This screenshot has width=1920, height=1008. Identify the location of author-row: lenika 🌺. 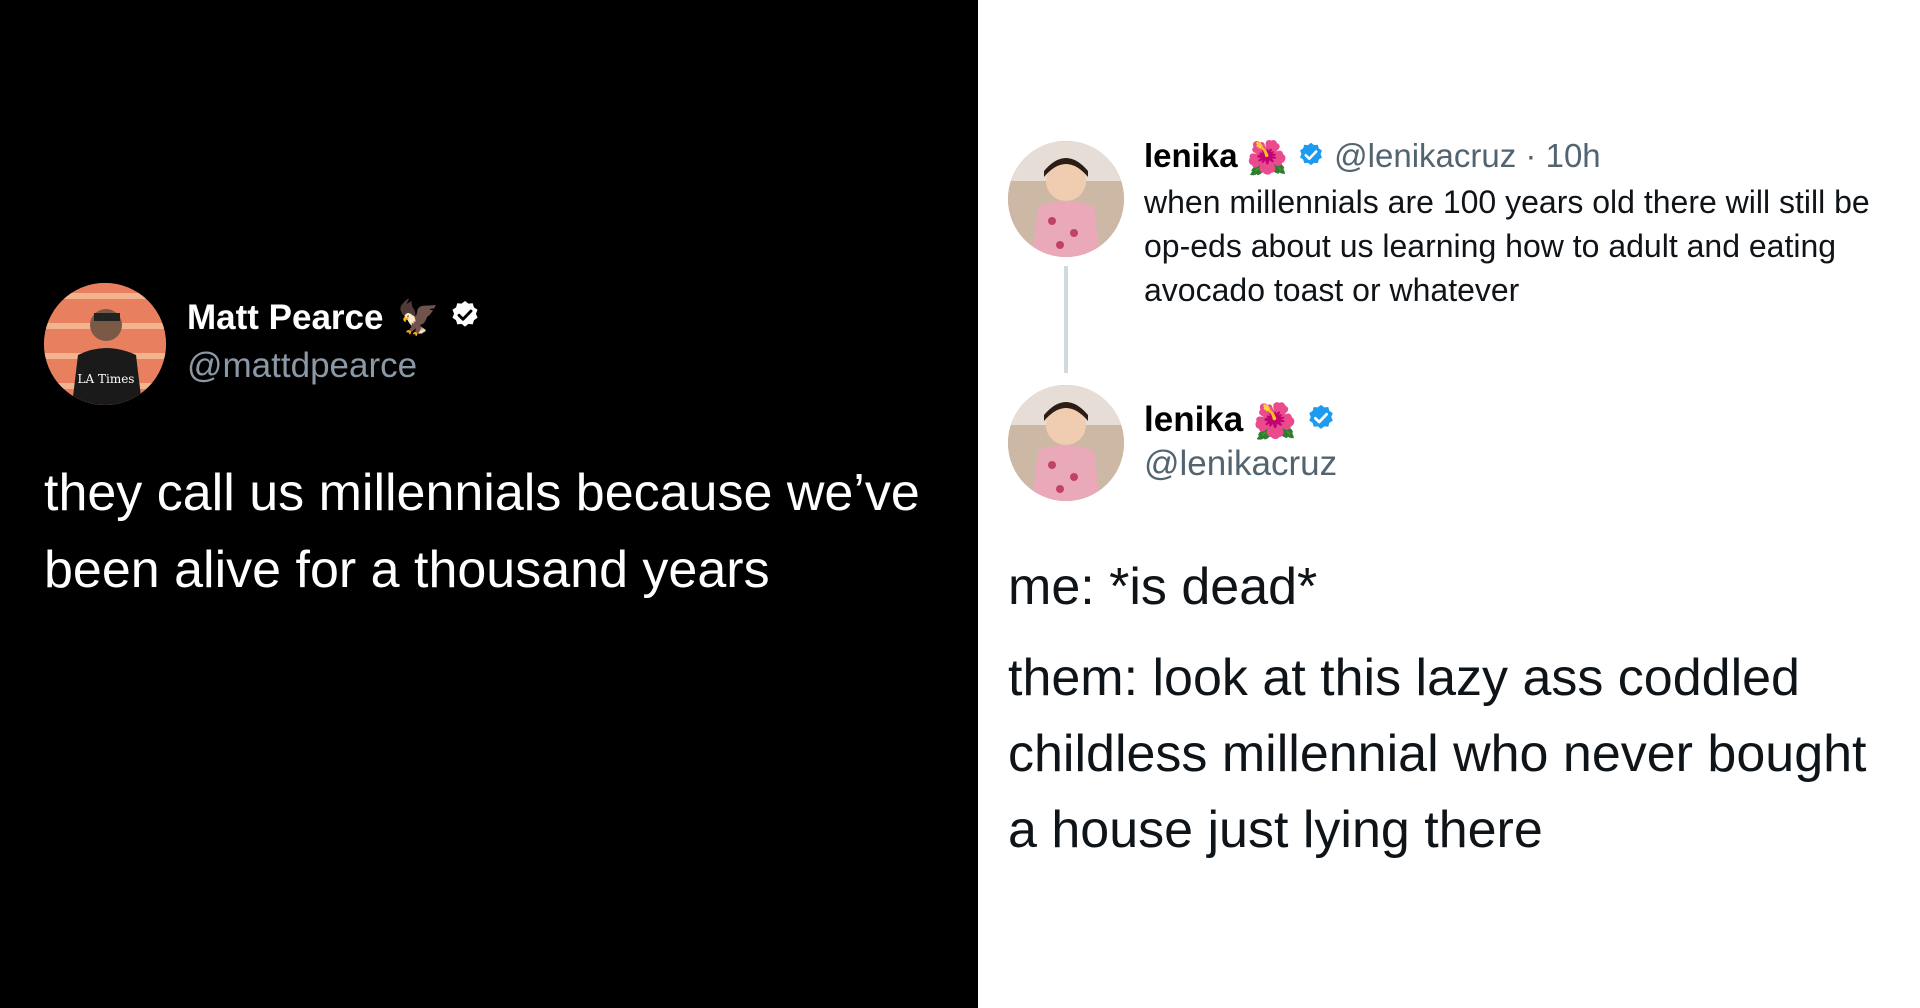
(1240, 421).